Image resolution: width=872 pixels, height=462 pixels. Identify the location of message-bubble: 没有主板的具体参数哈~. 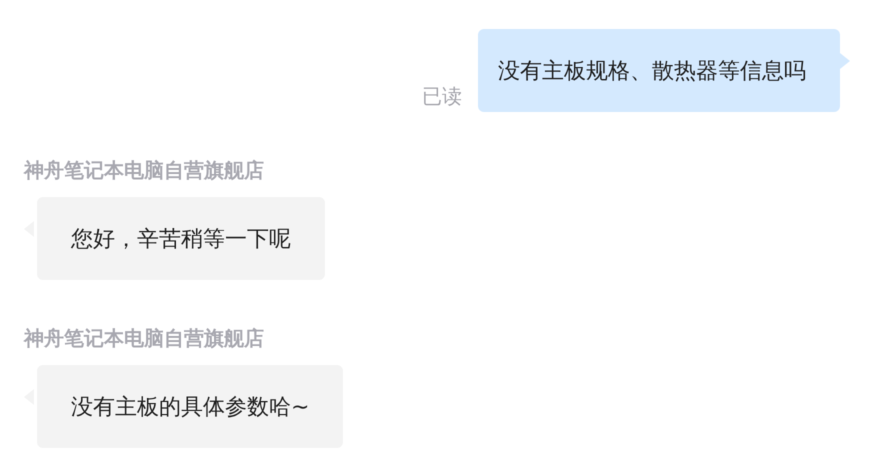
(190, 406).